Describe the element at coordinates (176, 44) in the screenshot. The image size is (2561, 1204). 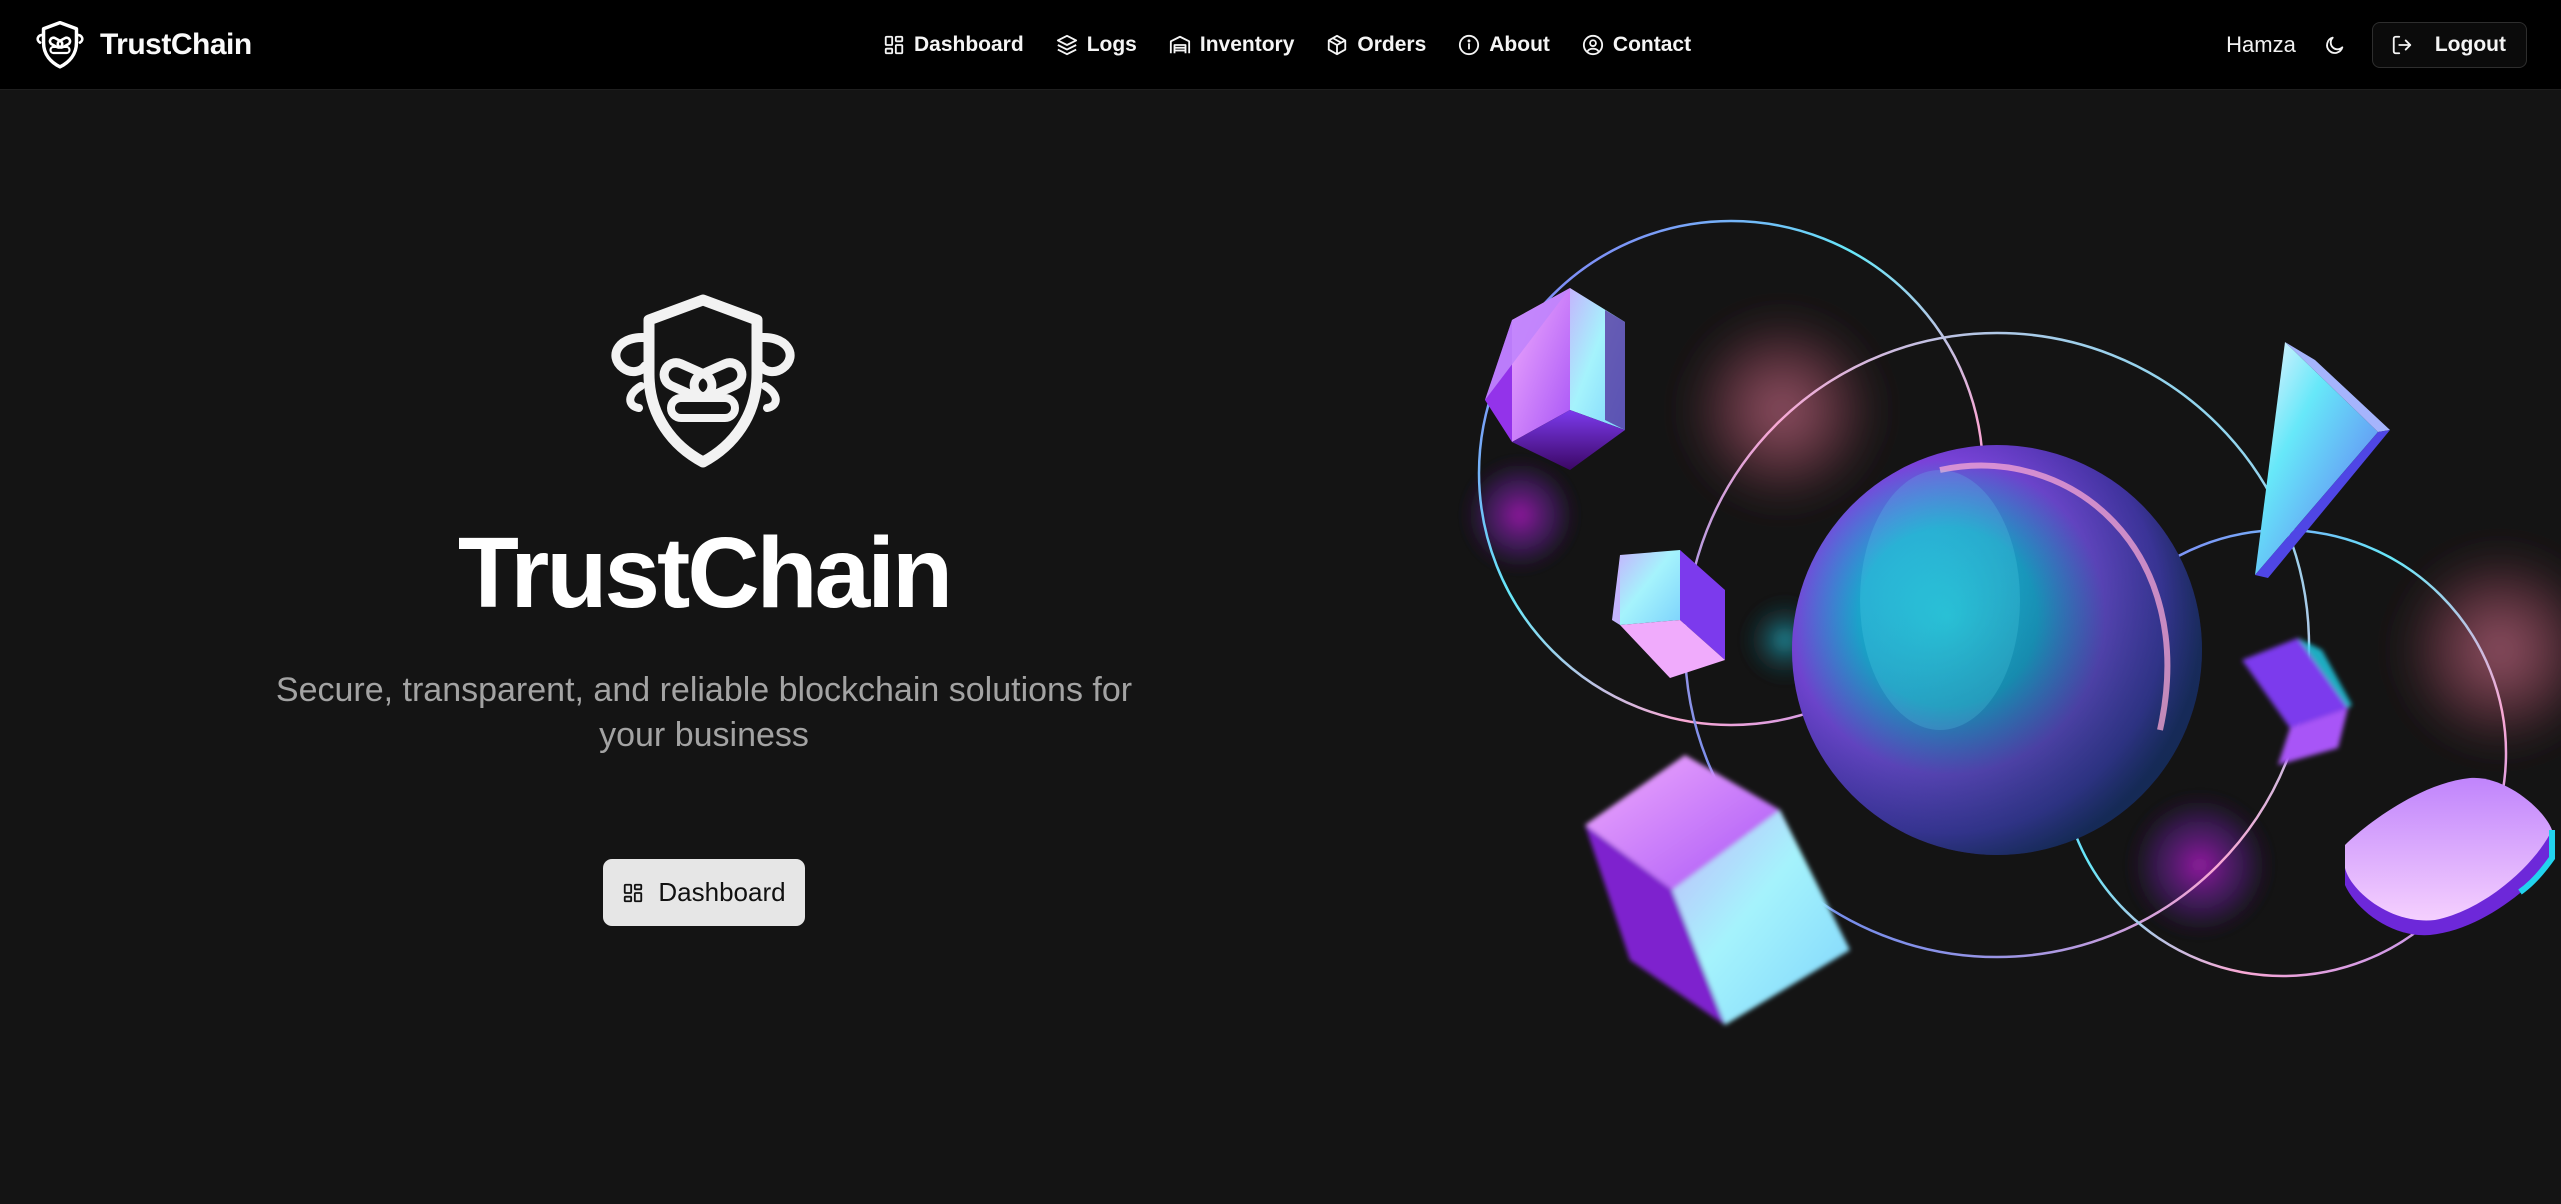
I see `brand-name: TrustChain` at that location.